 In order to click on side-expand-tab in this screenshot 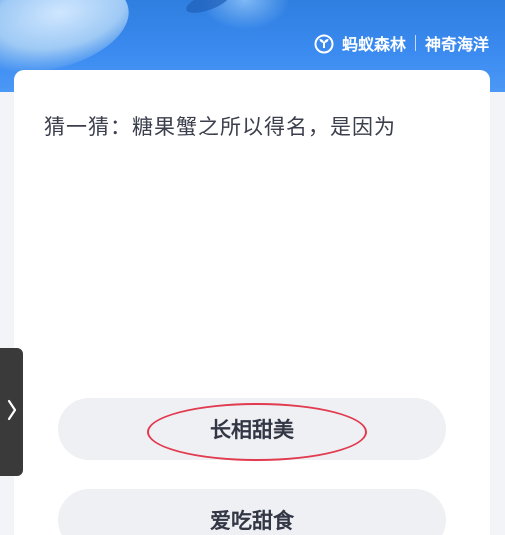, I will do `click(11, 412)`.